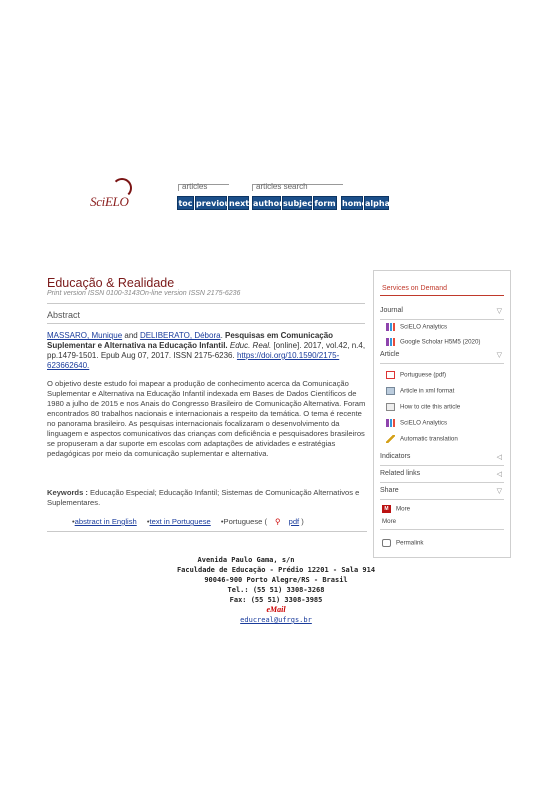 The height and width of the screenshot is (786, 552). I want to click on sidebar-title-rule, so click(442, 295).